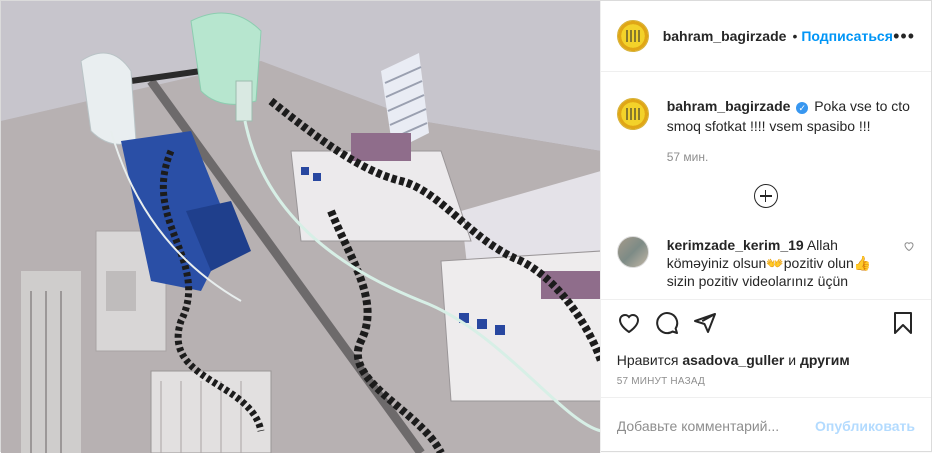 The width and height of the screenshot is (932, 453). What do you see at coordinates (847, 36) in the screenshot?
I see `follow-button: Подписаться` at bounding box center [847, 36].